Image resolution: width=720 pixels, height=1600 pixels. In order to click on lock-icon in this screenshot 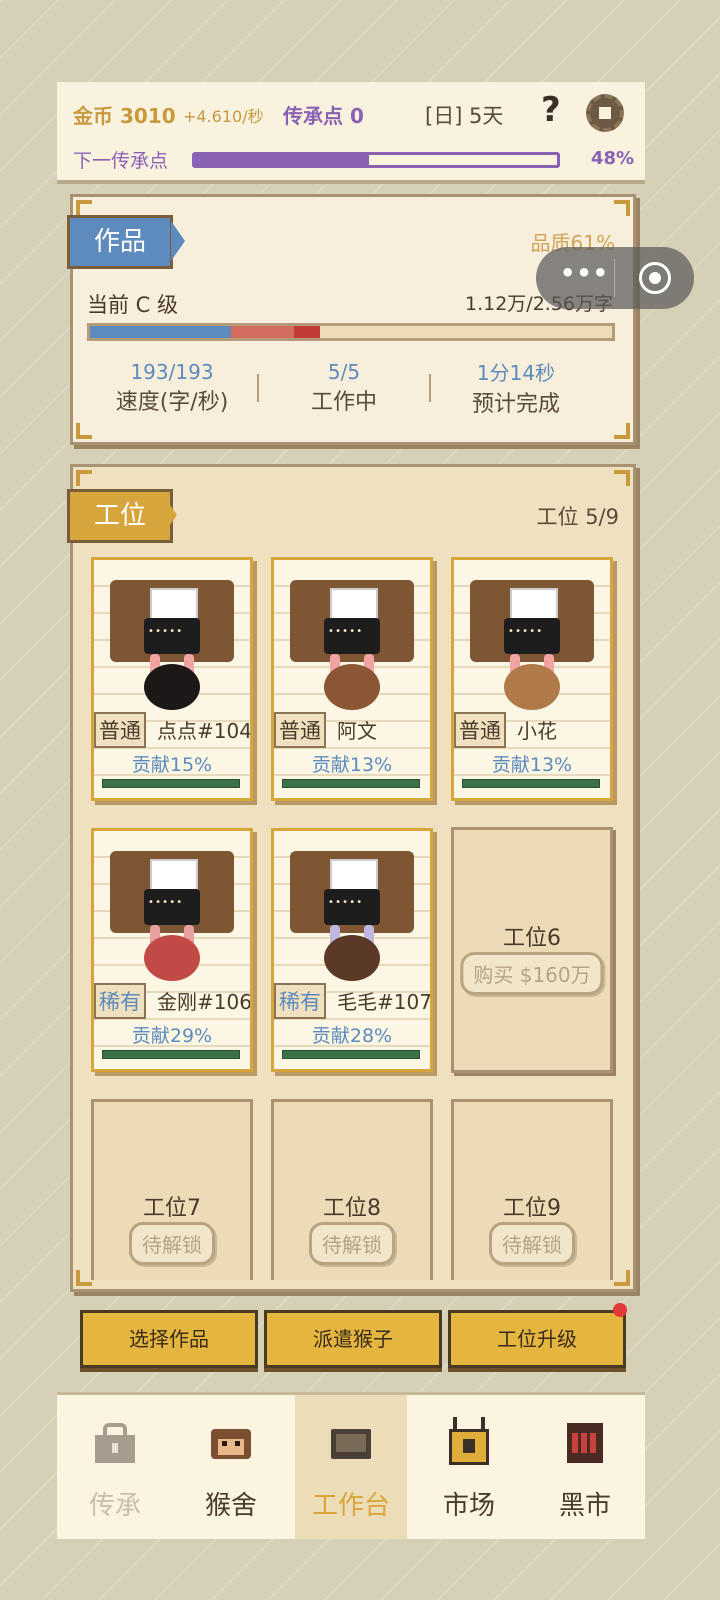, I will do `click(115, 1443)`.